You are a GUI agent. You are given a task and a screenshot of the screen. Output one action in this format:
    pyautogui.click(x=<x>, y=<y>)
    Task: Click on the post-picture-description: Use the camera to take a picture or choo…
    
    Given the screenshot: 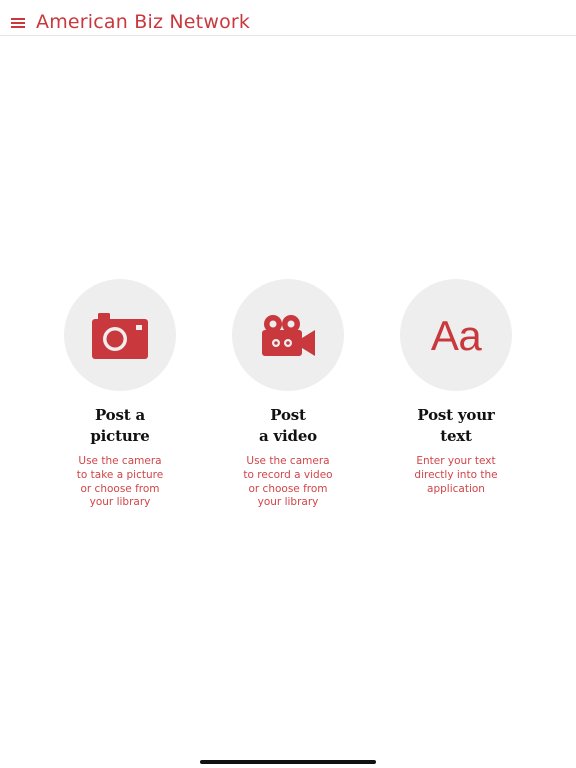 What is the action you would take?
    pyautogui.click(x=120, y=482)
    